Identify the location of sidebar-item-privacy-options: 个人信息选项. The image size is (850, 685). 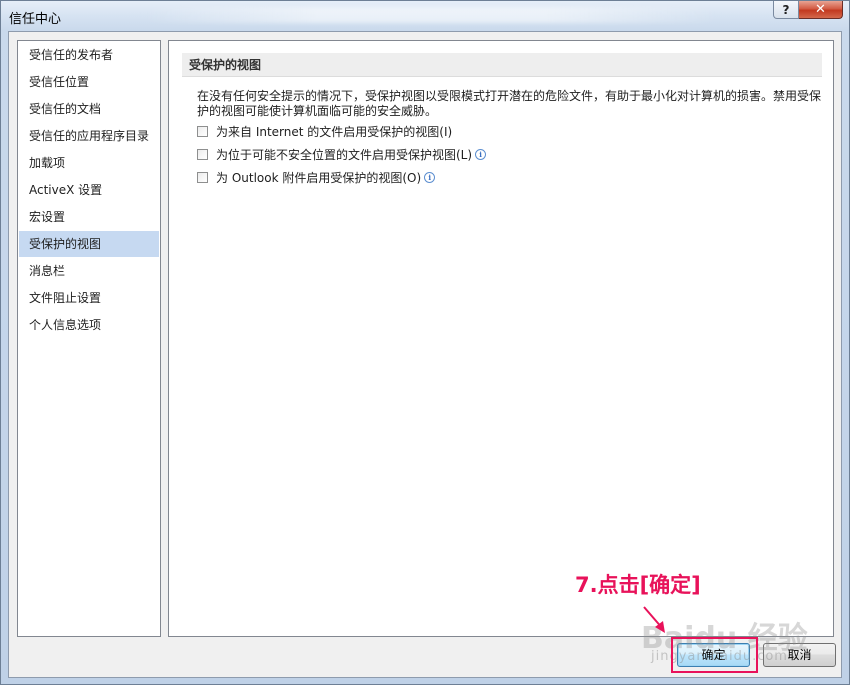
(89, 325).